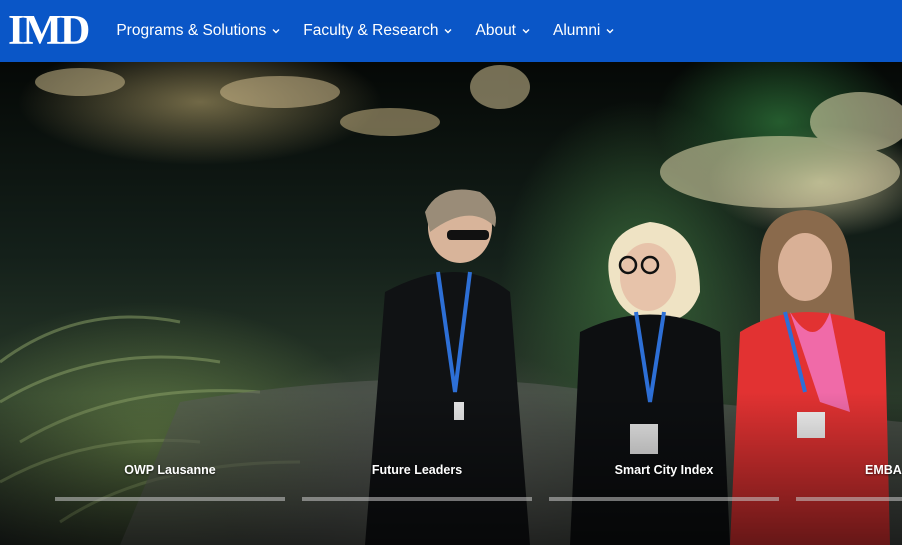 This screenshot has height=545, width=902. I want to click on carousel-tab-owp-lausanne: OWP Lausanne, so click(170, 478).